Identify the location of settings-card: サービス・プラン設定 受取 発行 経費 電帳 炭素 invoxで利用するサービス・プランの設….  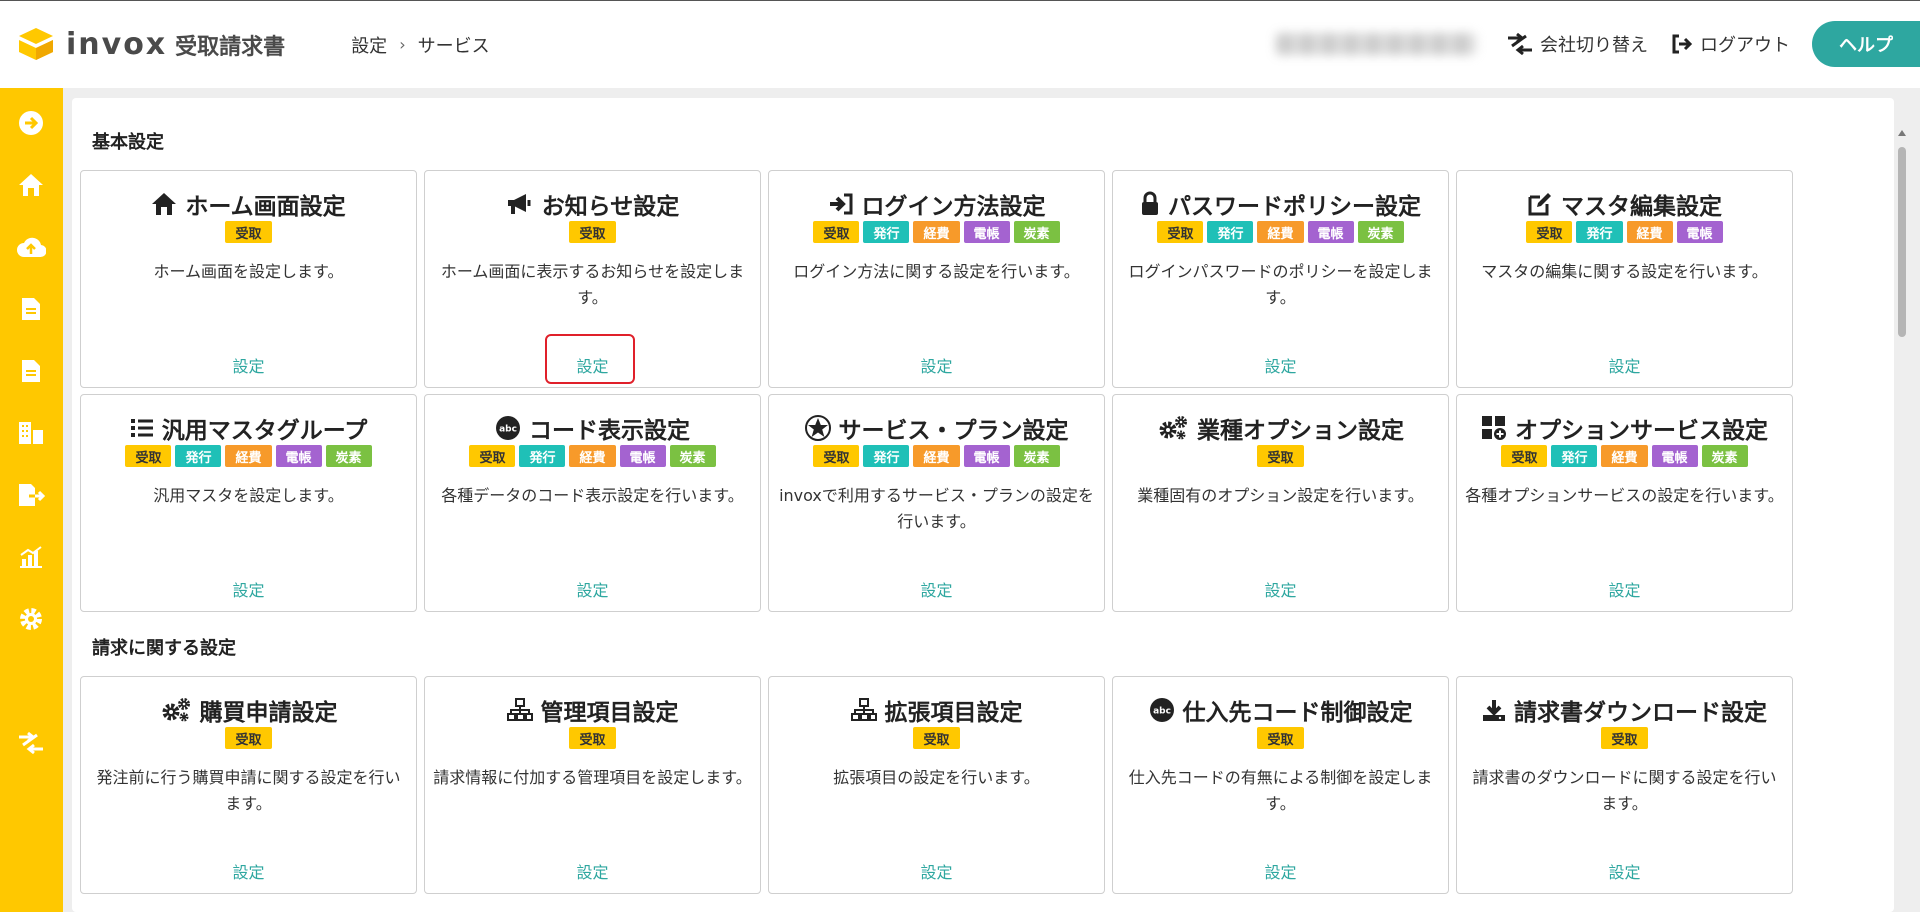
(936, 503).